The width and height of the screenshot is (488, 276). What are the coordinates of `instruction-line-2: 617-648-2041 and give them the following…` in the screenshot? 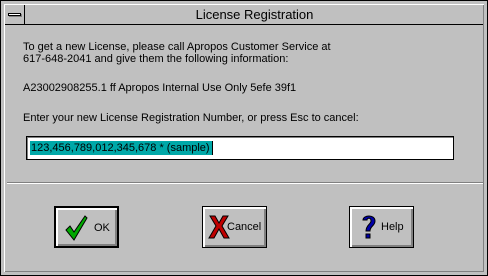 It's located at (156, 59).